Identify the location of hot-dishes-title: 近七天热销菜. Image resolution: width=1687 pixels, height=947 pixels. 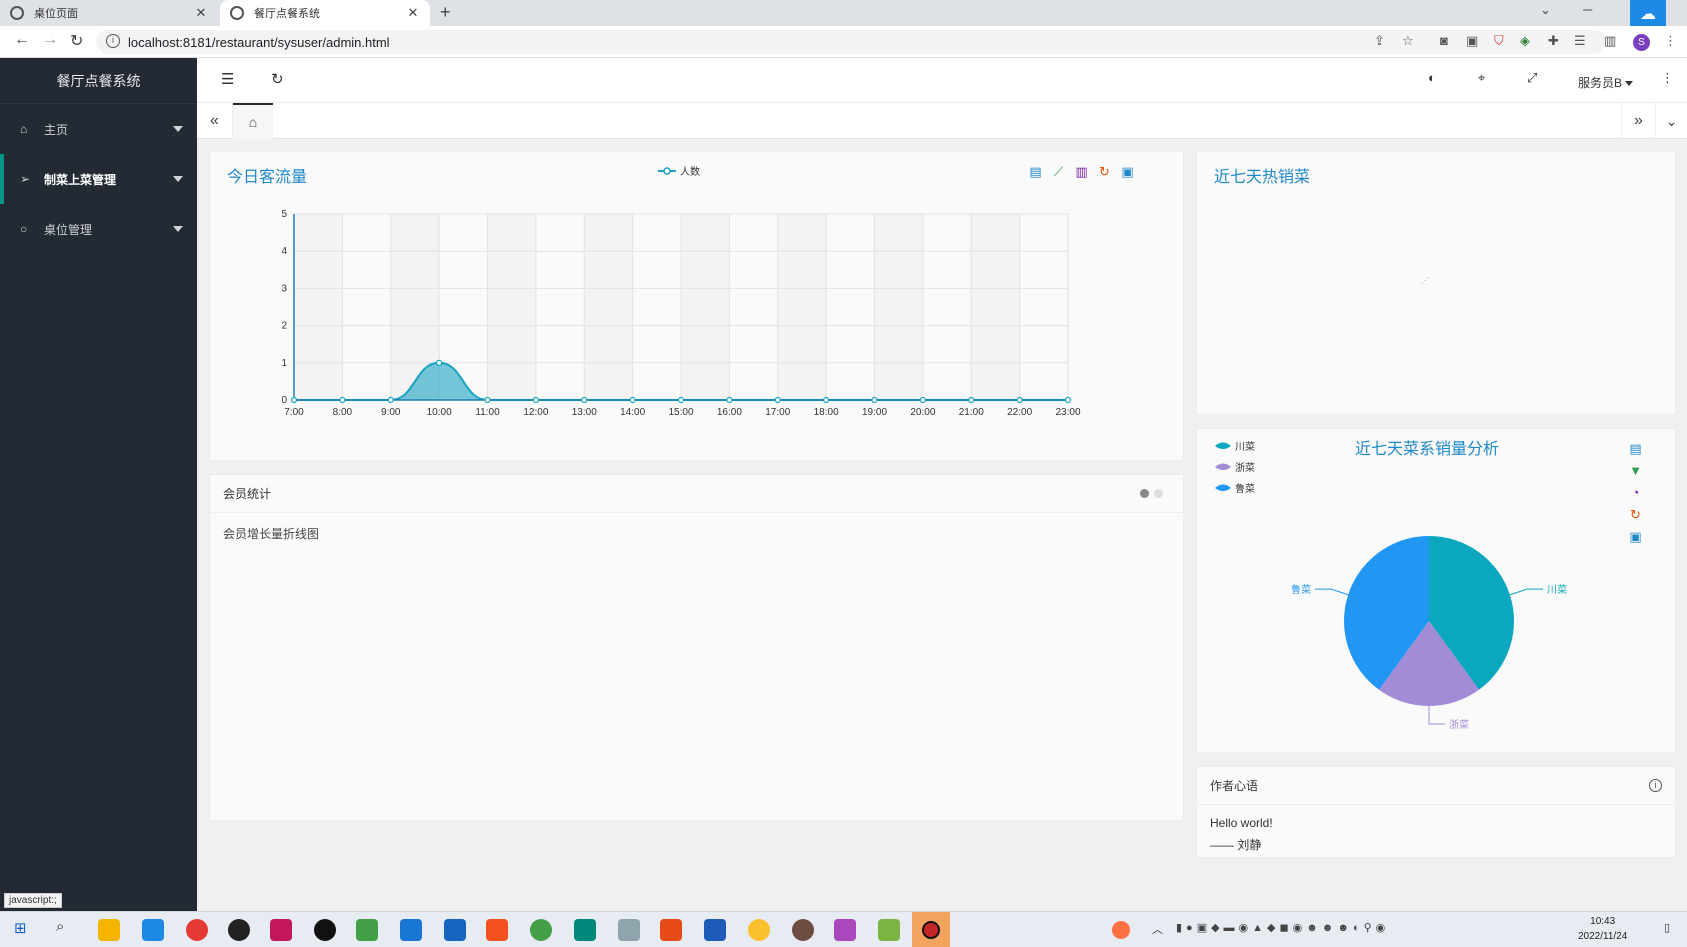
(1262, 177).